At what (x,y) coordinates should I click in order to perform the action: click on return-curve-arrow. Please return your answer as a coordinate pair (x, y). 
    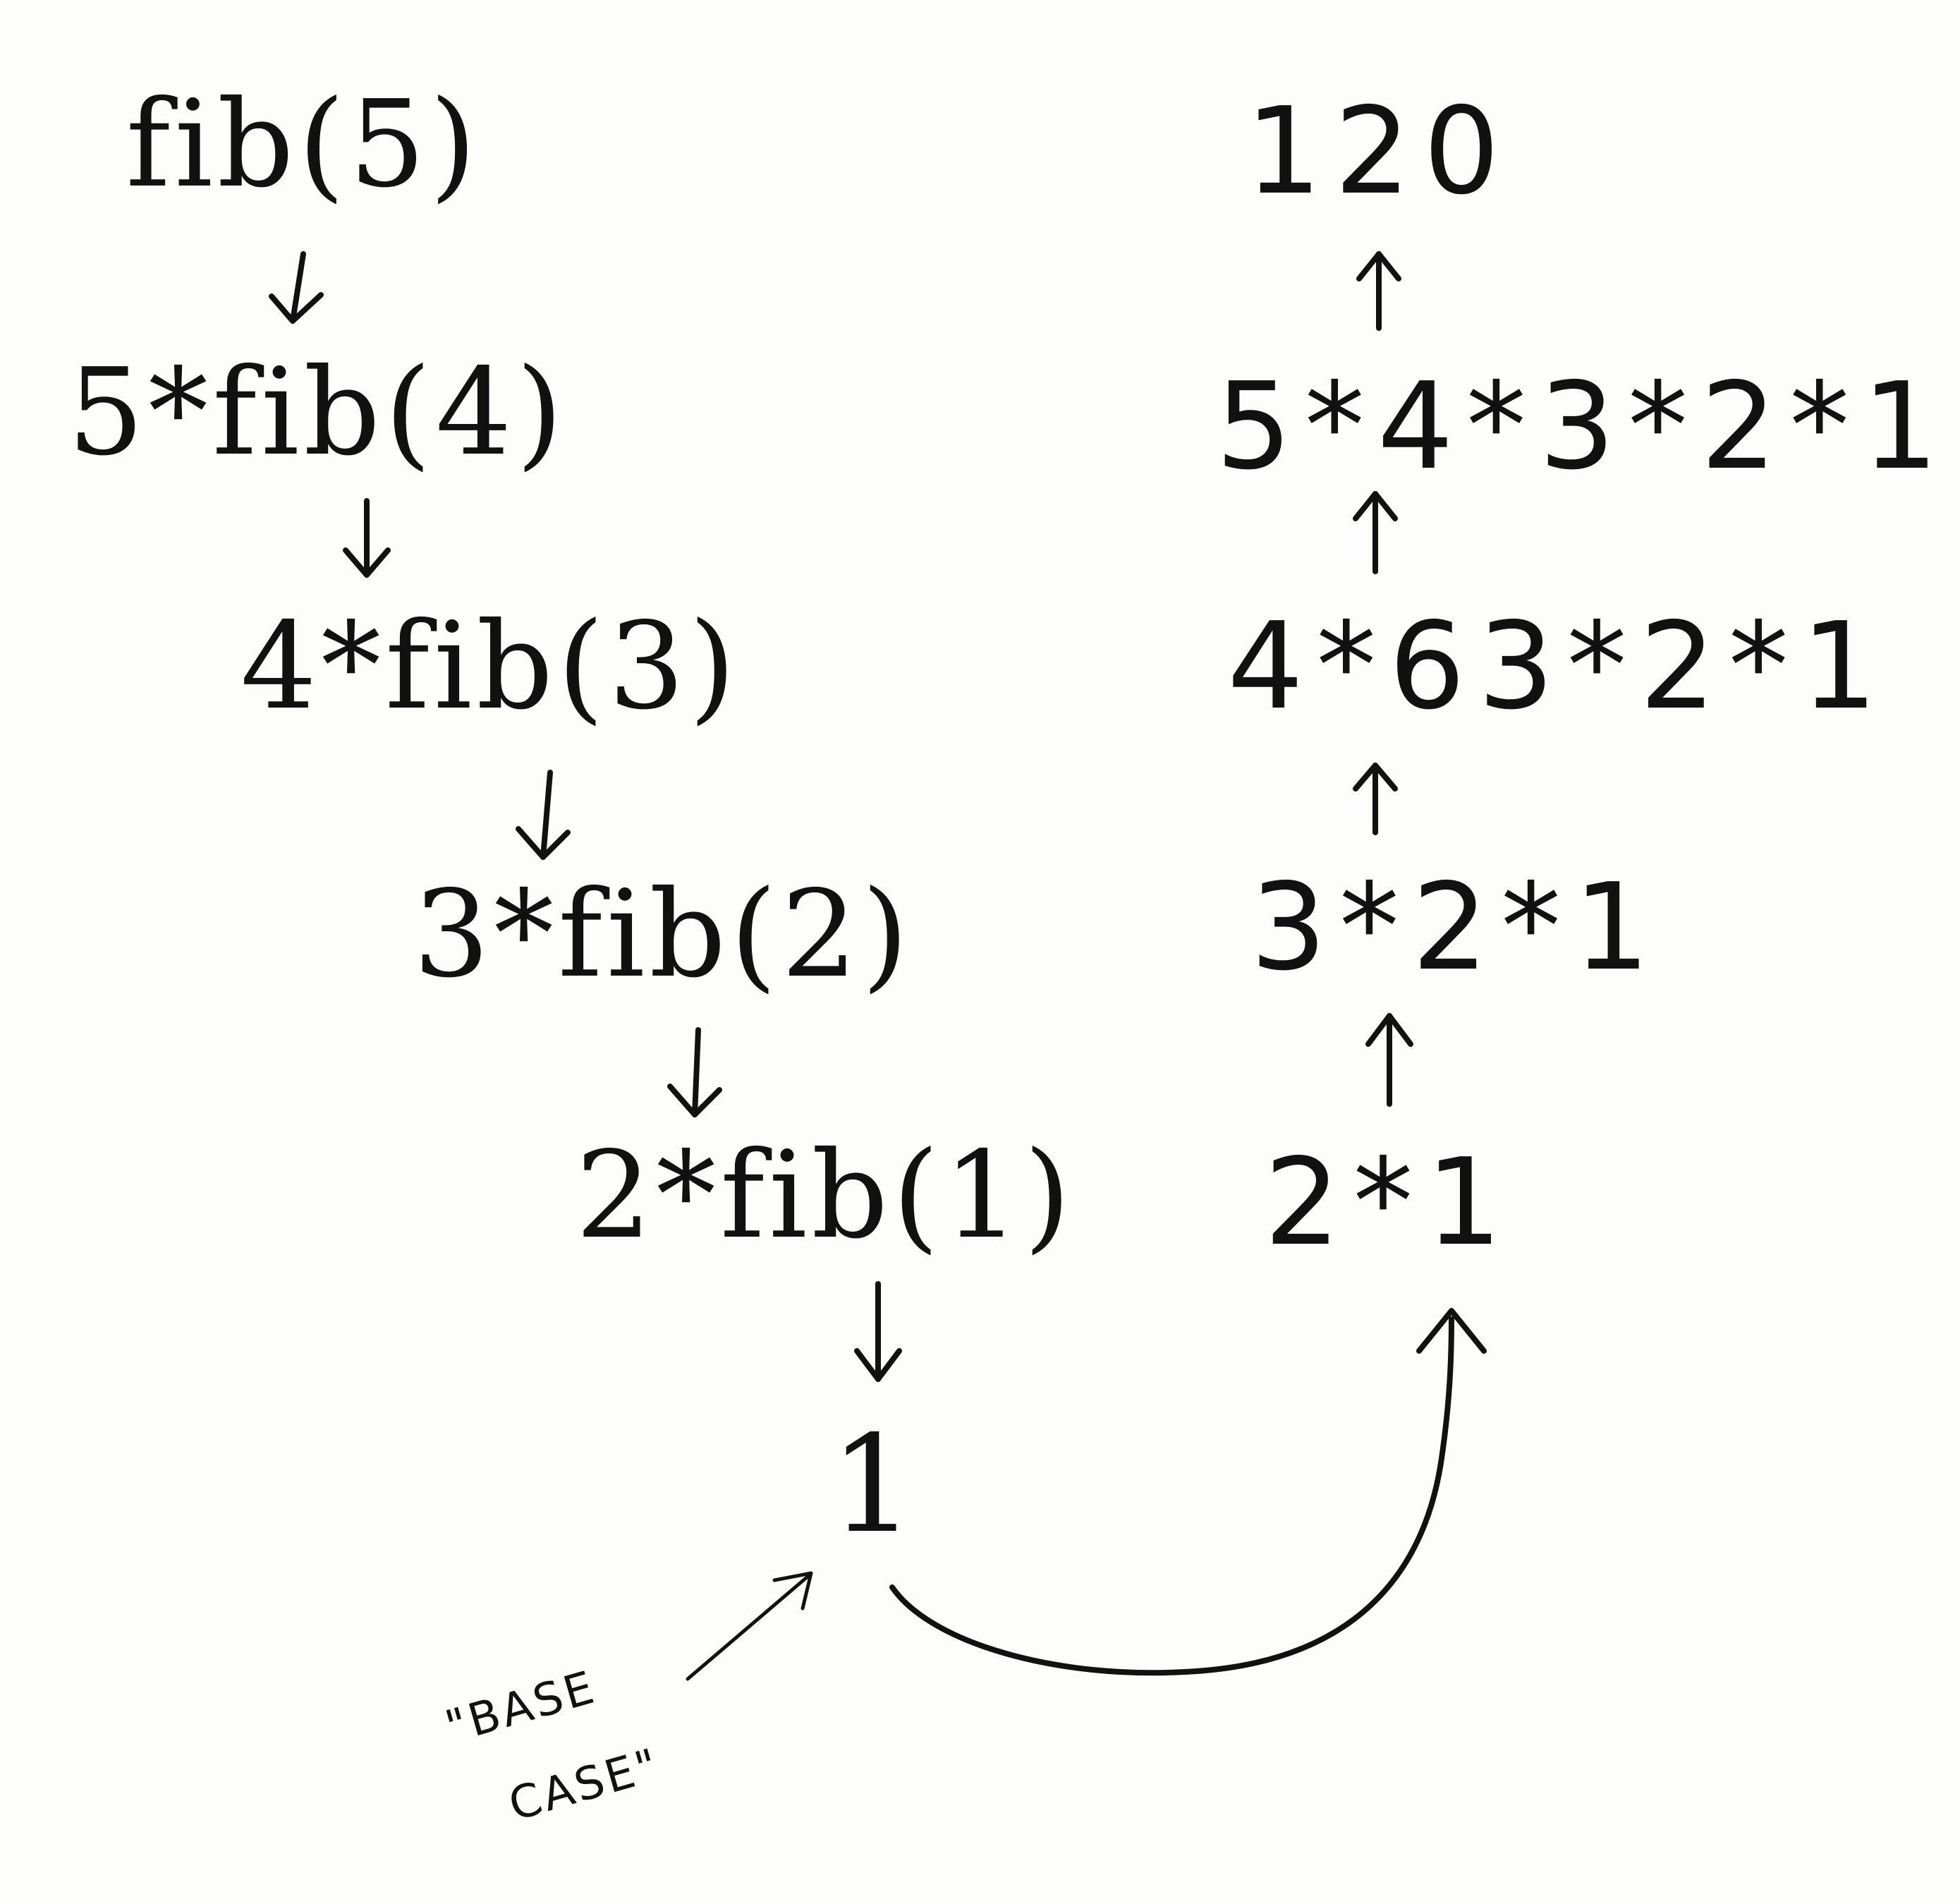
    Looking at the image, I should click on (1188, 1492).